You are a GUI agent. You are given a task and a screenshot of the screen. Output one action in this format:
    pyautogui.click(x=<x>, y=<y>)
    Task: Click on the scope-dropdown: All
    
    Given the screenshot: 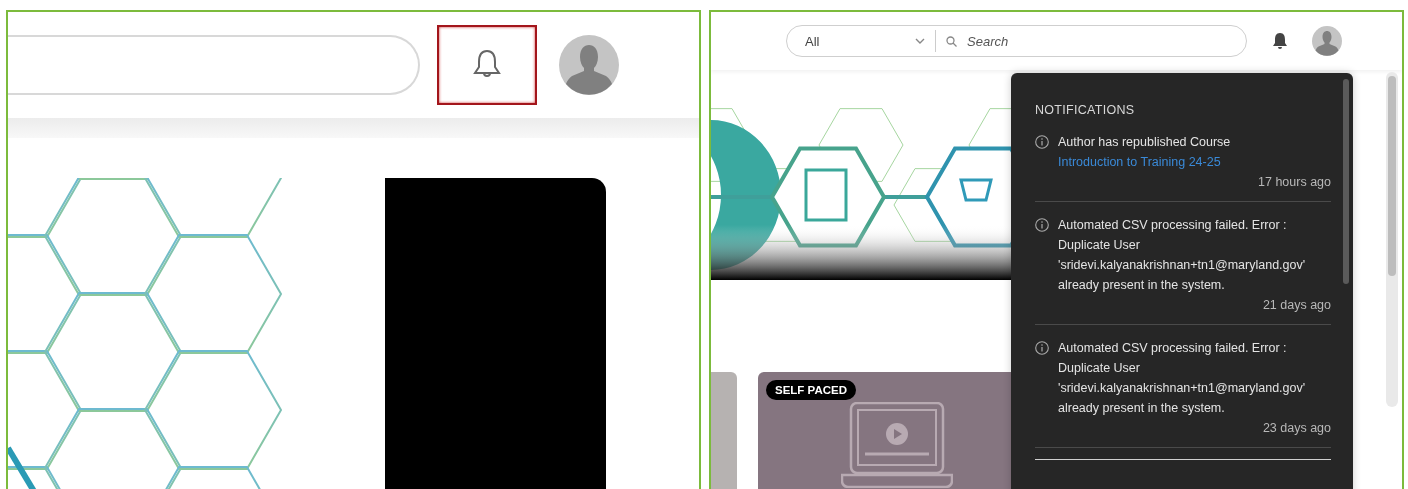 What is the action you would take?
    pyautogui.click(x=861, y=41)
    